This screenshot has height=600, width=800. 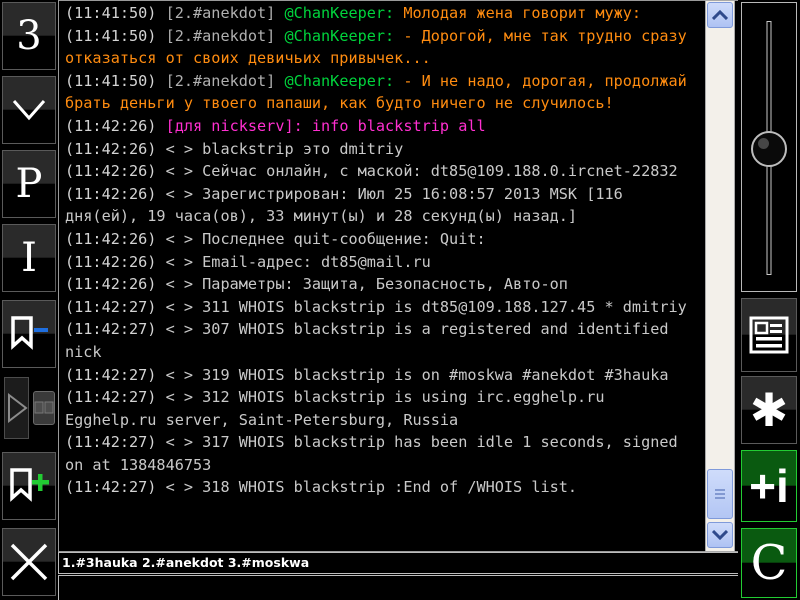 I want to click on add-info-button: +i, so click(x=769, y=486).